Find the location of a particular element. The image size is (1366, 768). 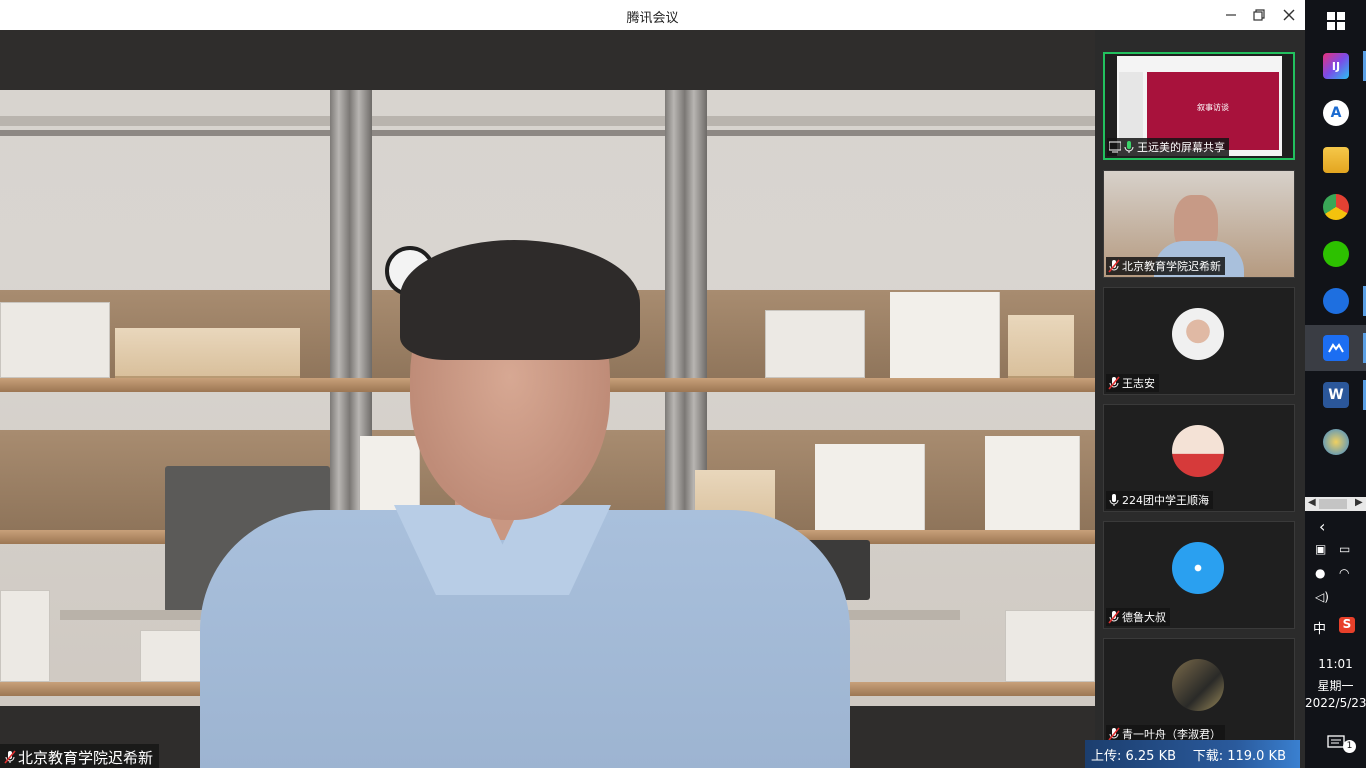

browser-icon: A is located at coordinates (1336, 113).